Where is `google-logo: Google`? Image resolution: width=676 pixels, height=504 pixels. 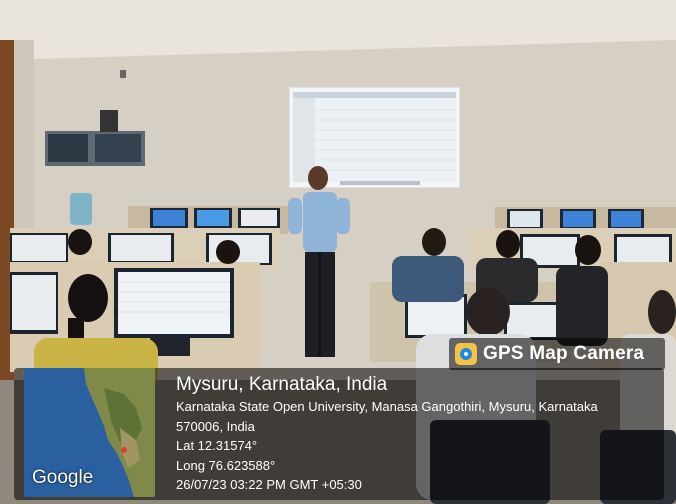 google-logo: Google is located at coordinates (63, 477).